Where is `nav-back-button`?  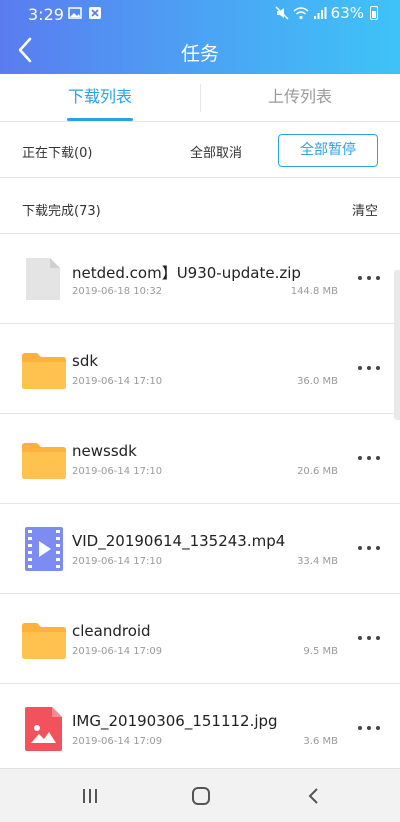 nav-back-button is located at coordinates (314, 796).